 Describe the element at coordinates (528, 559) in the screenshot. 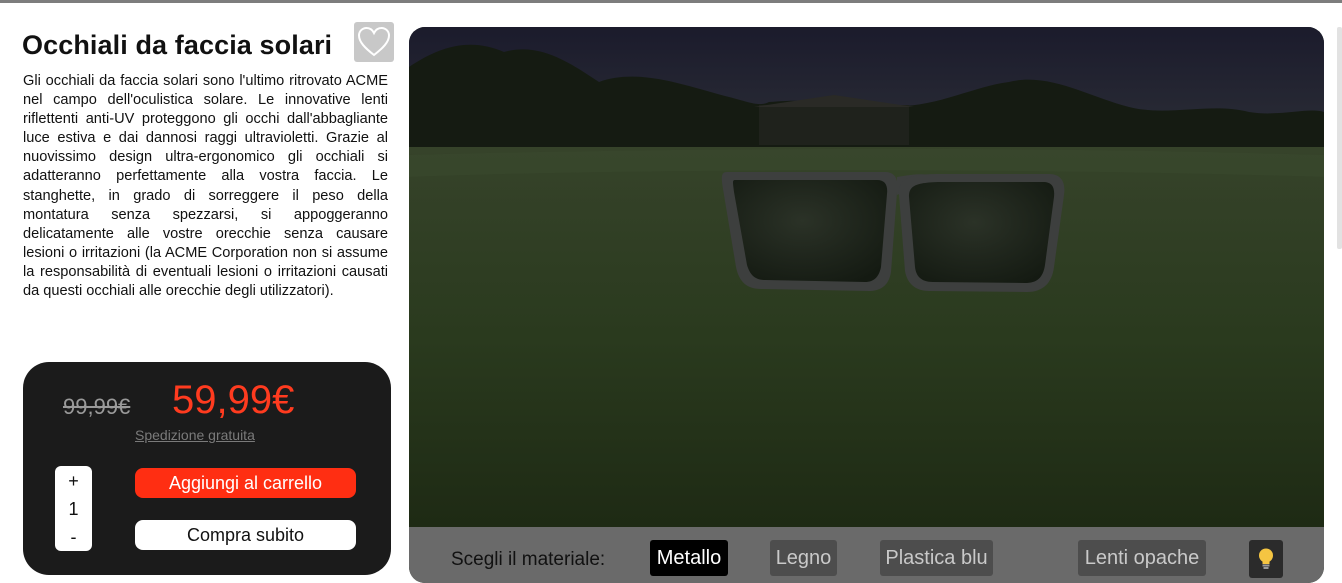

I see `material-label: Scegli il materiale:` at that location.